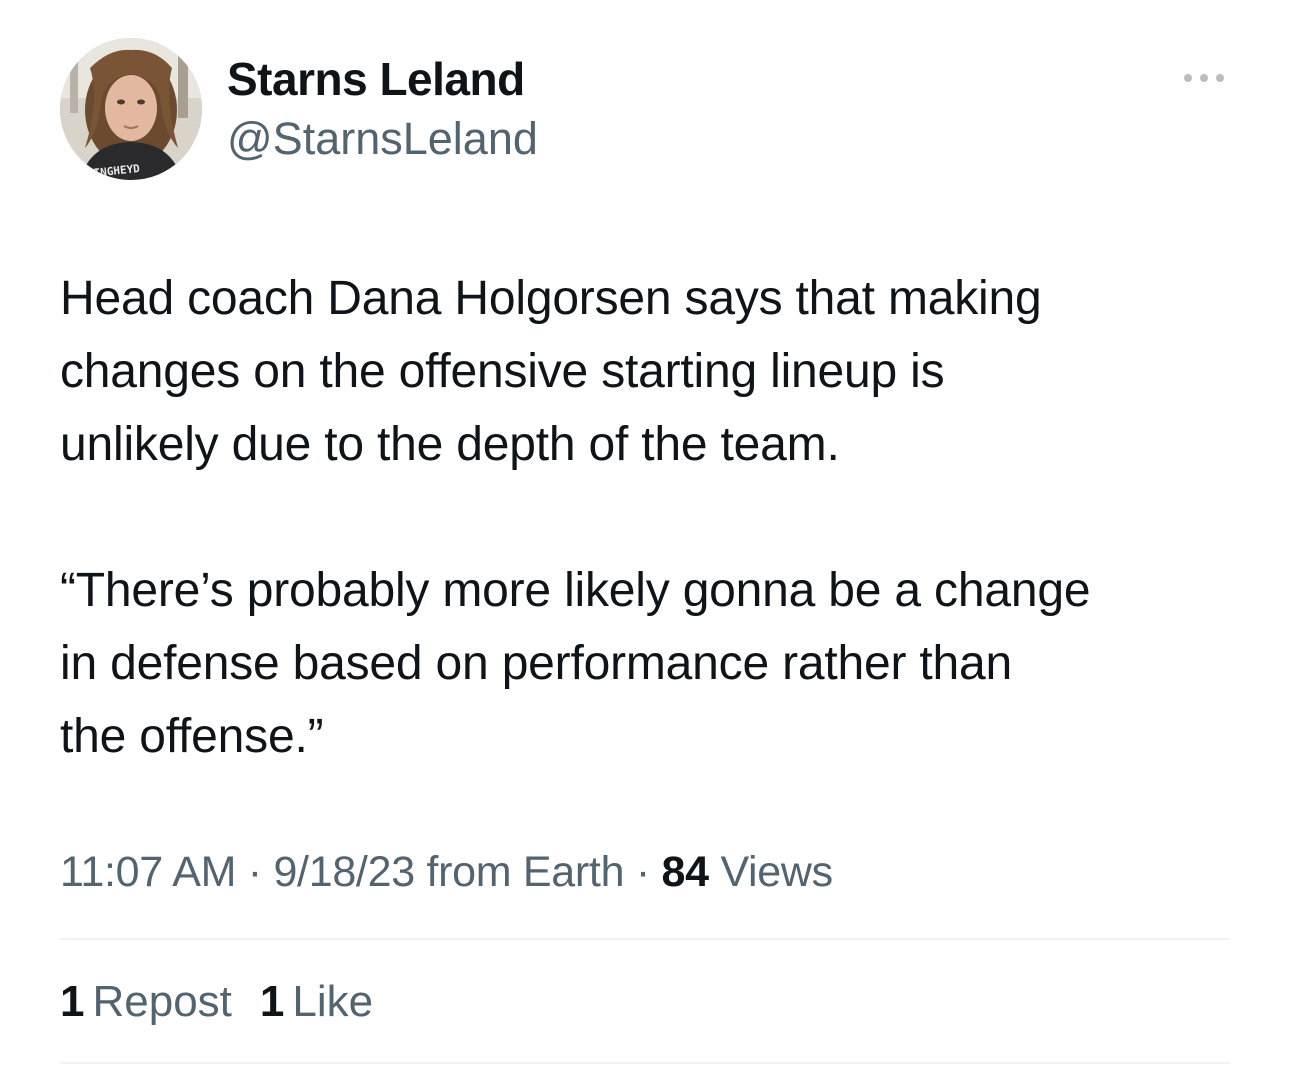  I want to click on display-name: Starns Leland, so click(376, 79).